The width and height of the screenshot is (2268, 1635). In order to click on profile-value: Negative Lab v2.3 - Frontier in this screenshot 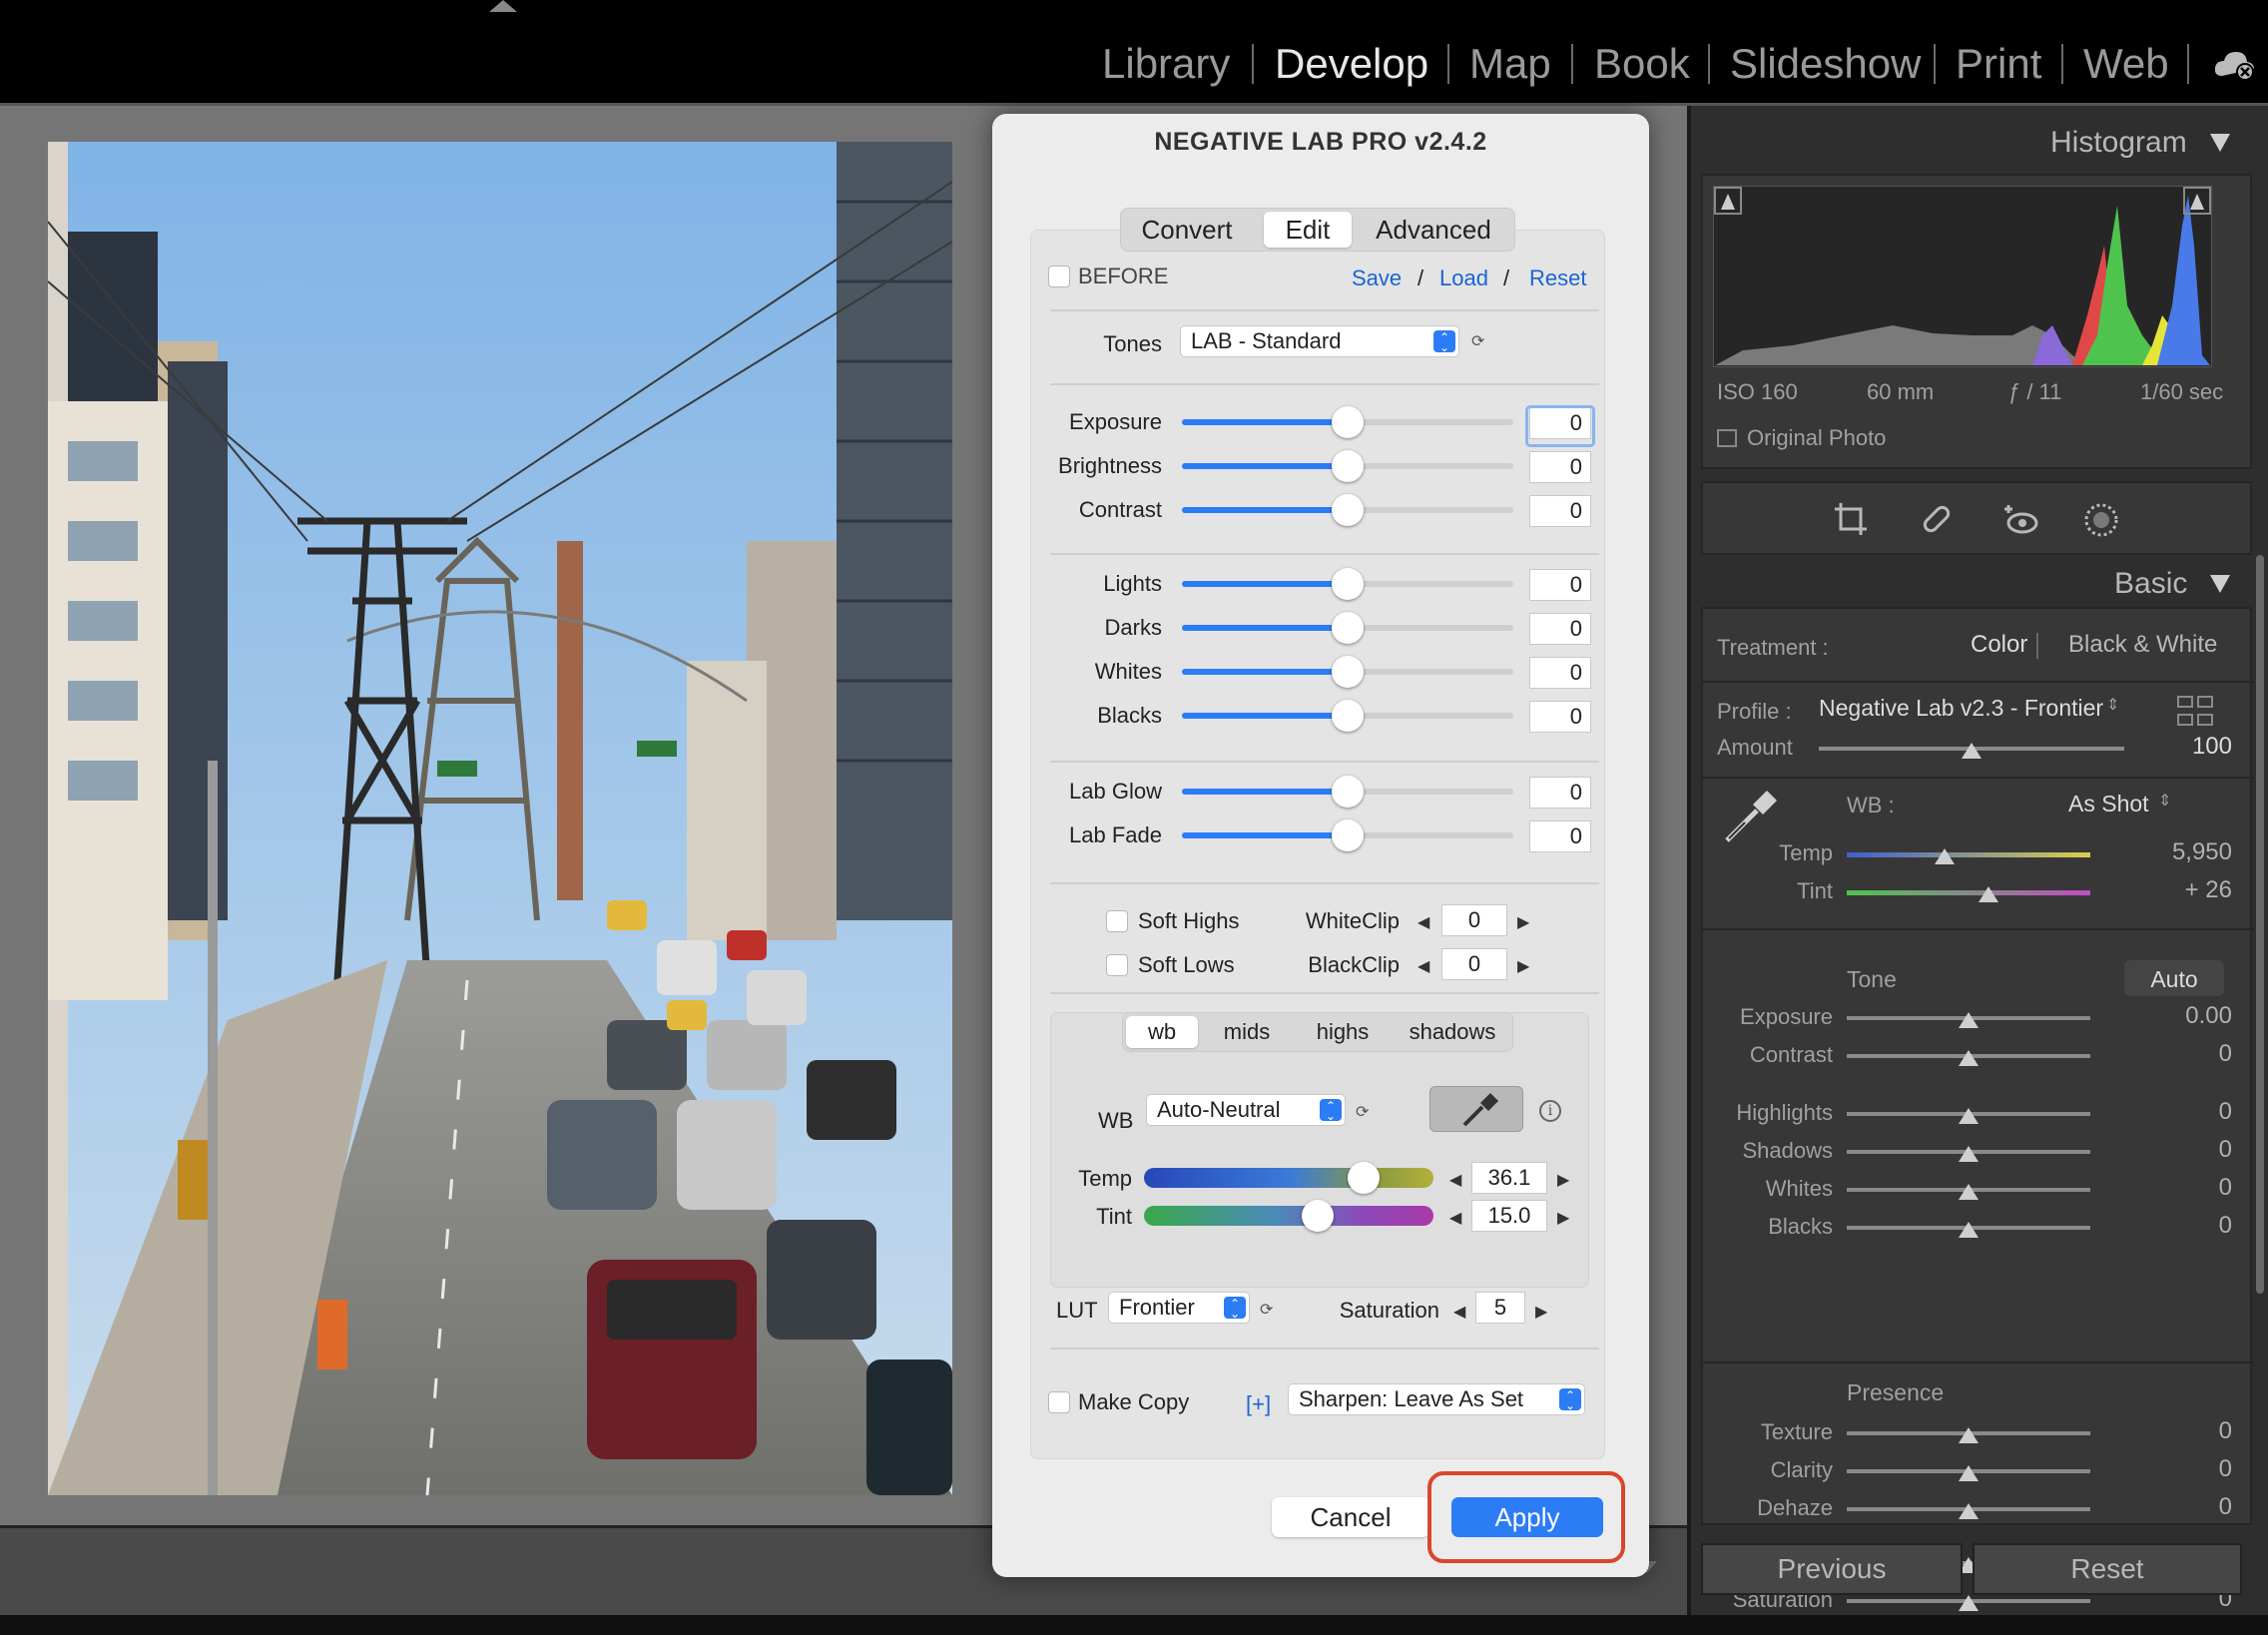, I will do `click(1961, 708)`.